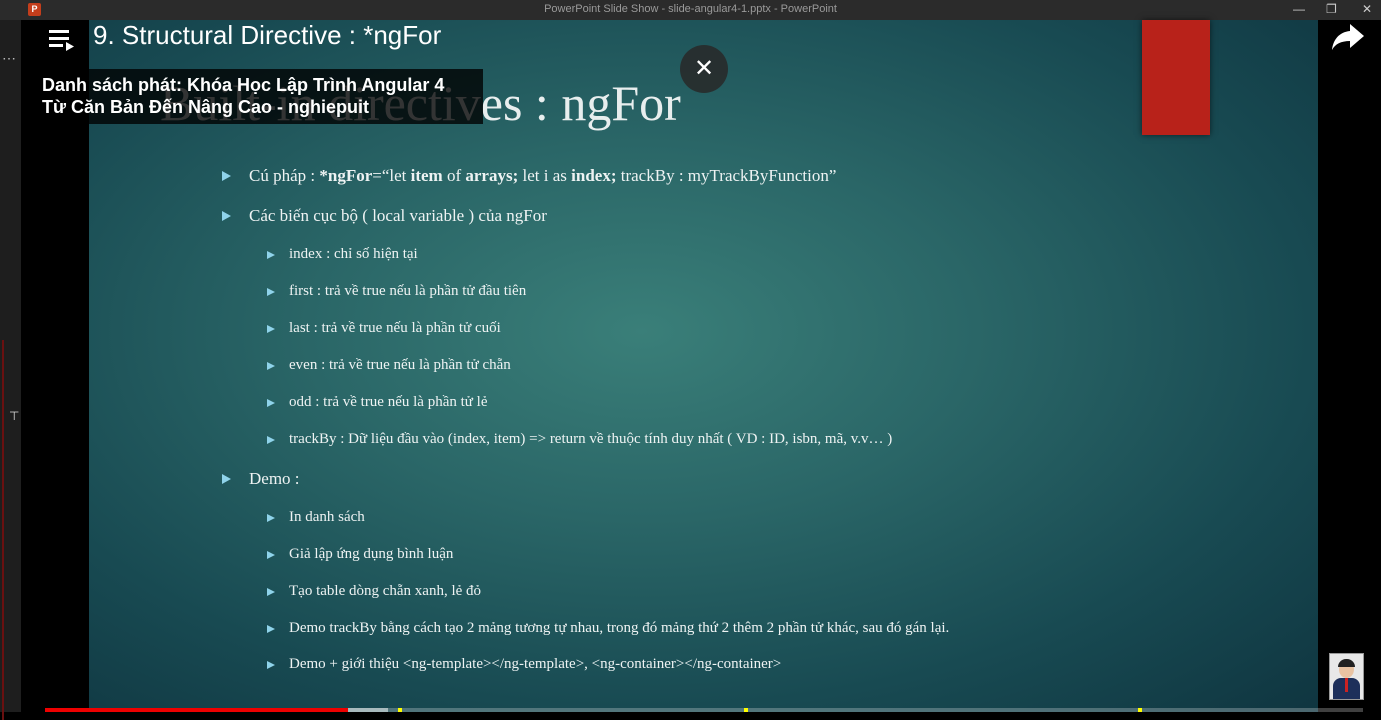 Image resolution: width=1381 pixels, height=720 pixels. I want to click on minimize-button: —, so click(1299, 9).